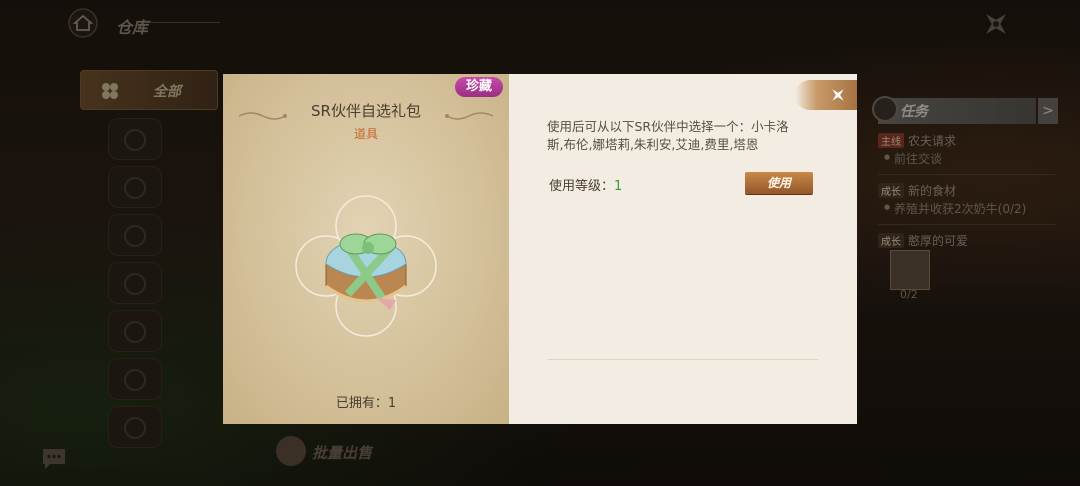  I want to click on item-type: 道具, so click(365, 134).